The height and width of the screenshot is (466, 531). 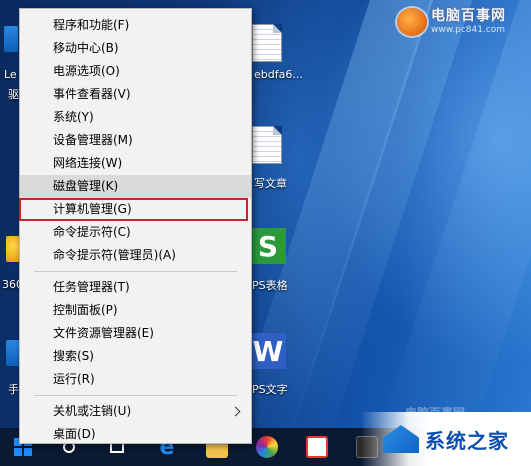 What do you see at coordinates (135, 356) in the screenshot?
I see `menu-item-search: 搜索(S)` at bounding box center [135, 356].